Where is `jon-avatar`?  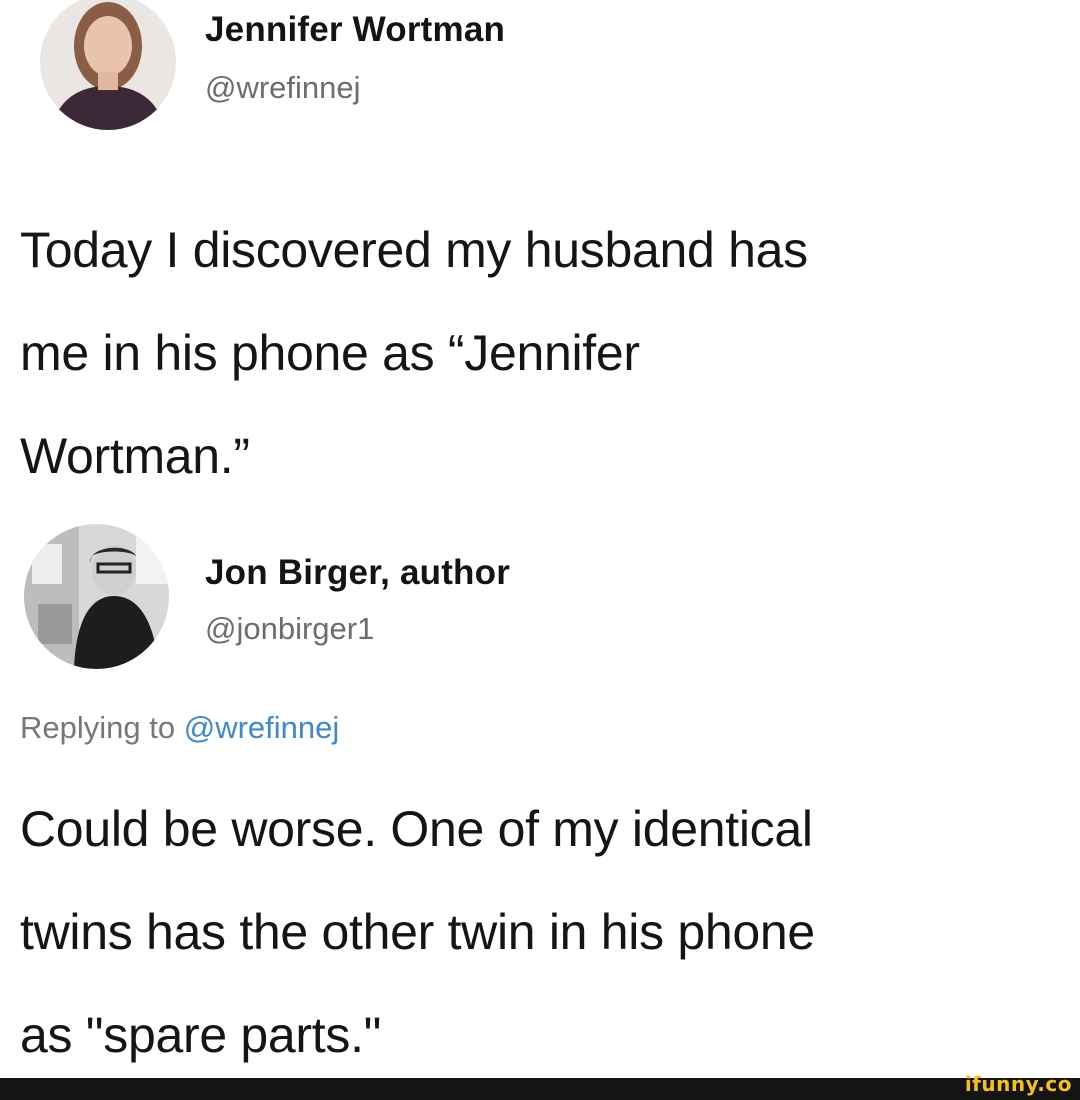 jon-avatar is located at coordinates (96, 596).